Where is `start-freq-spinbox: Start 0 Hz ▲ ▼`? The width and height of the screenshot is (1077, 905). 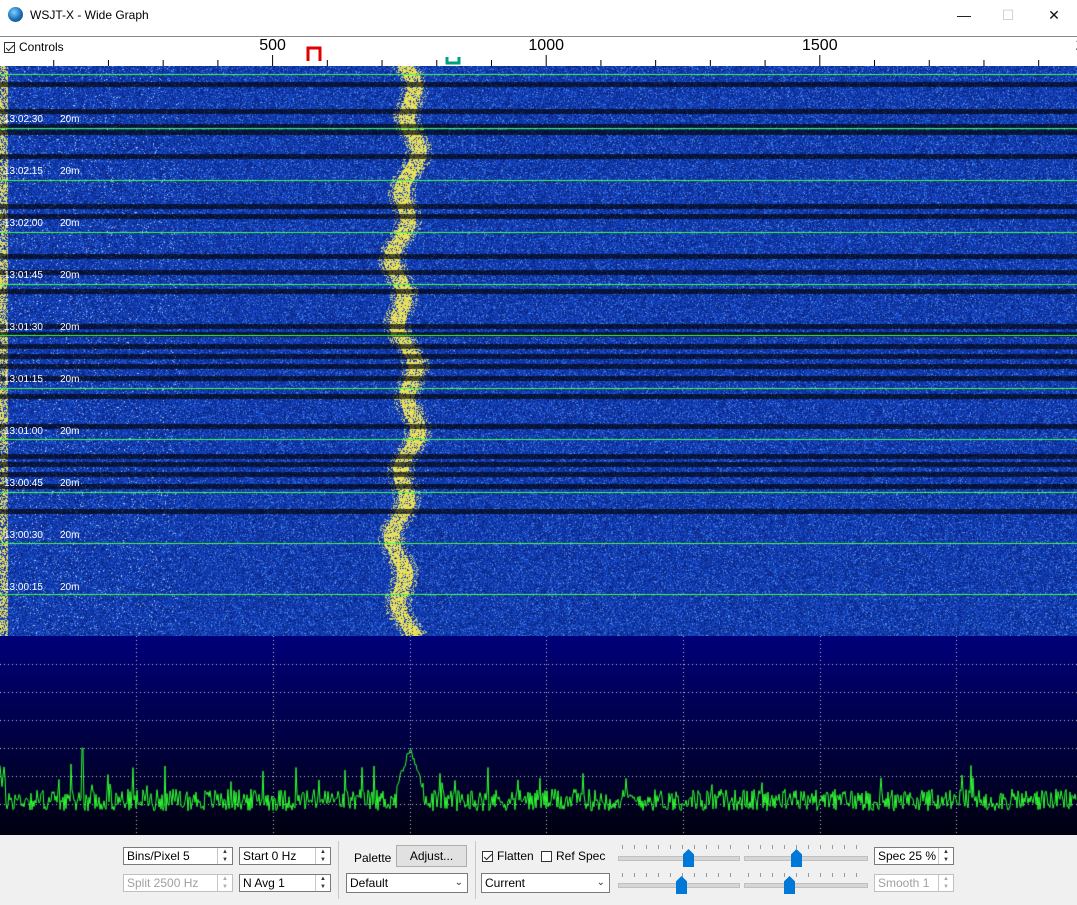
start-freq-spinbox: Start 0 Hz ▲ ▼ is located at coordinates (285, 856).